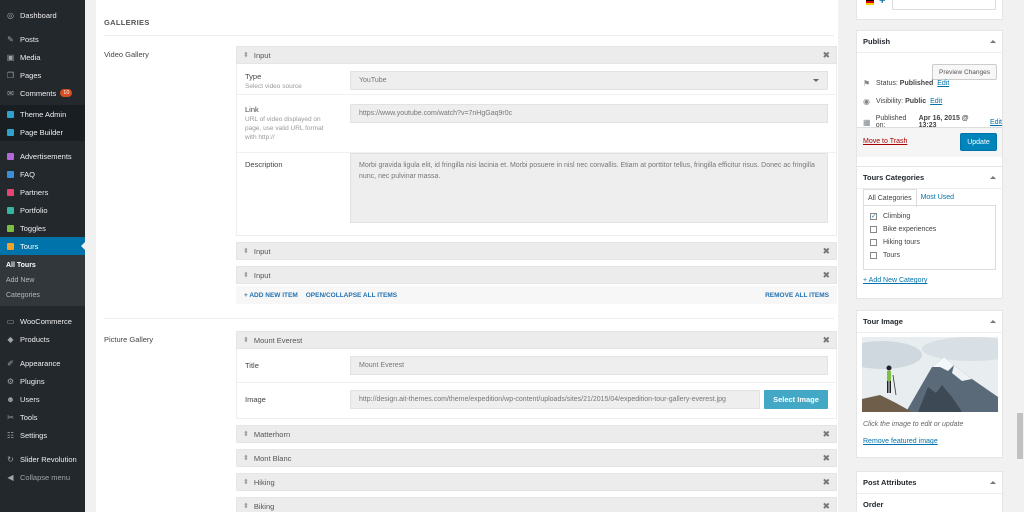 This screenshot has width=1024, height=512. I want to click on select-image-button: Select Image, so click(796, 399).